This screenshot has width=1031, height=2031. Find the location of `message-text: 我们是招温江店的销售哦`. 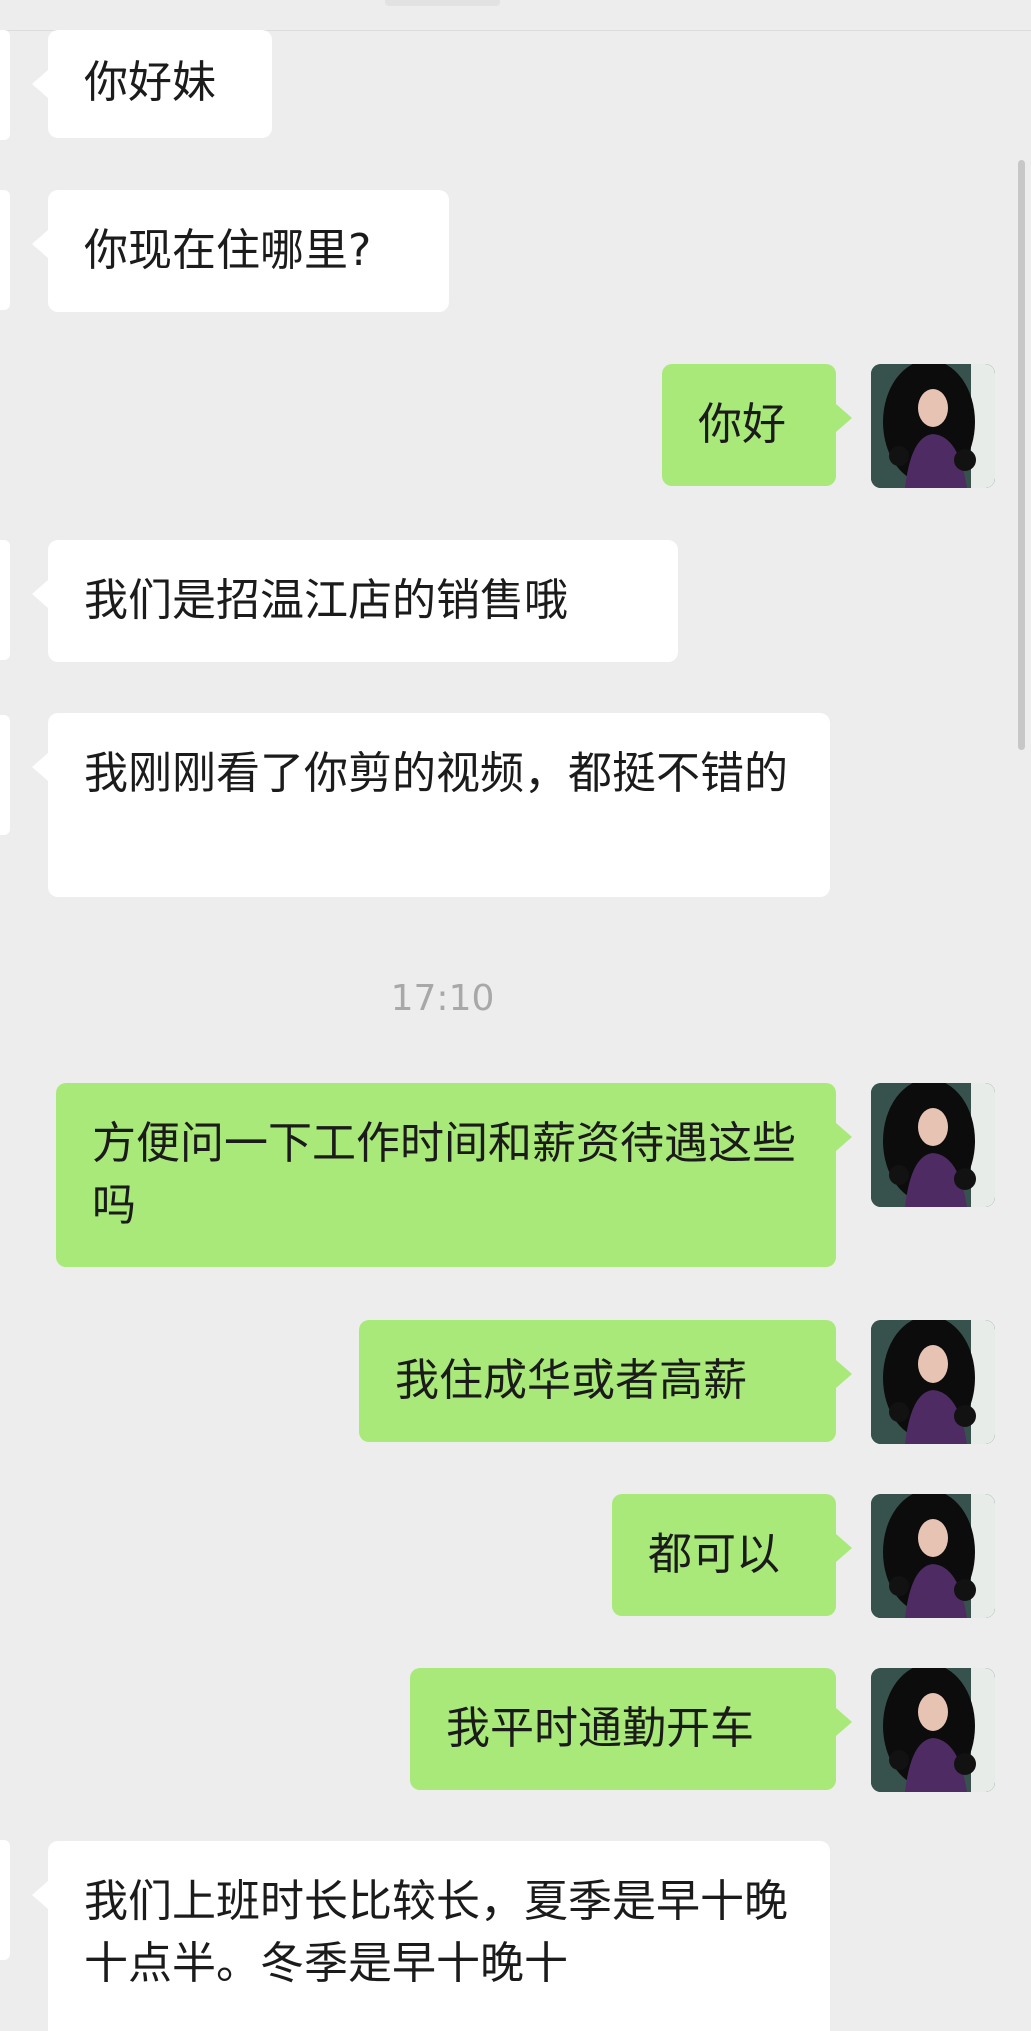

message-text: 我们是招温江店的销售哦 is located at coordinates (326, 600).